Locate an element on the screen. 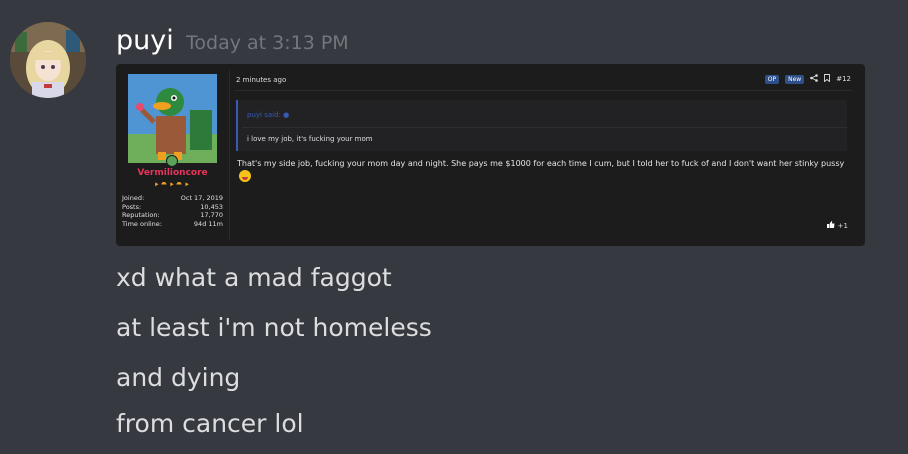 The height and width of the screenshot is (454, 908). poster-name: Vermilioncore is located at coordinates (172, 173).